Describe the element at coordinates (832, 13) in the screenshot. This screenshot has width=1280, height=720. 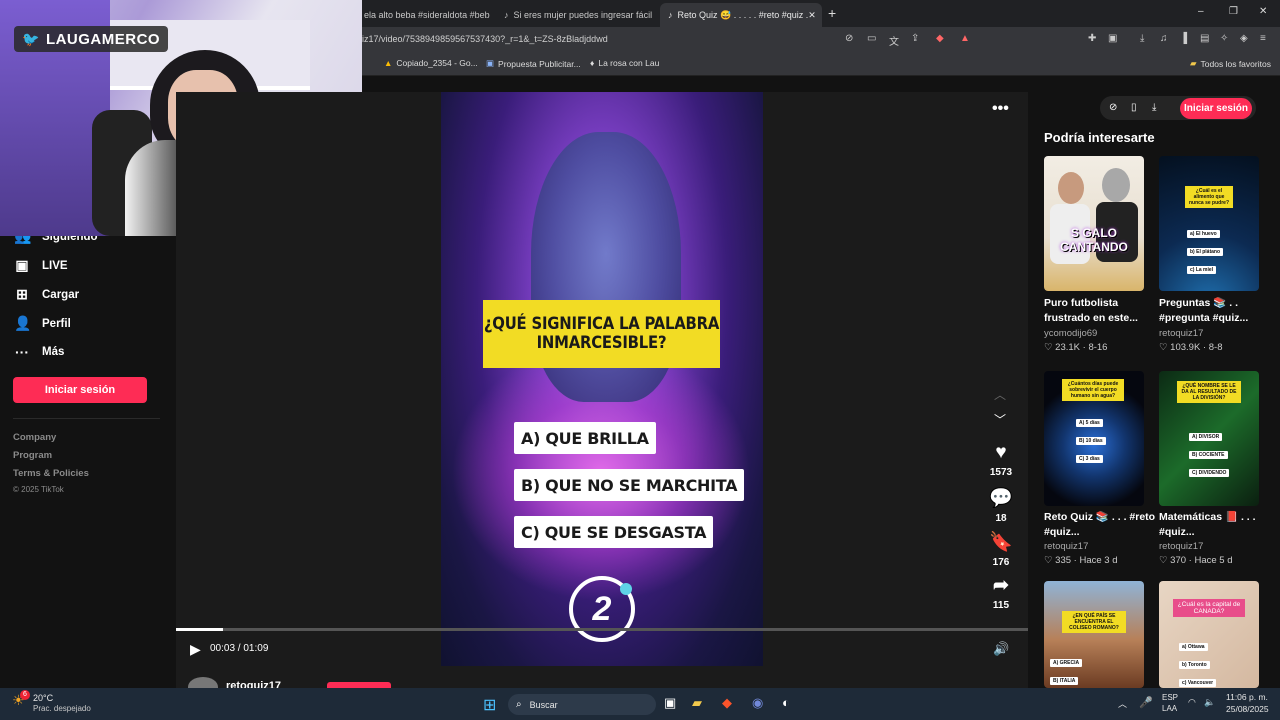
I see `new-tab-button: +` at that location.